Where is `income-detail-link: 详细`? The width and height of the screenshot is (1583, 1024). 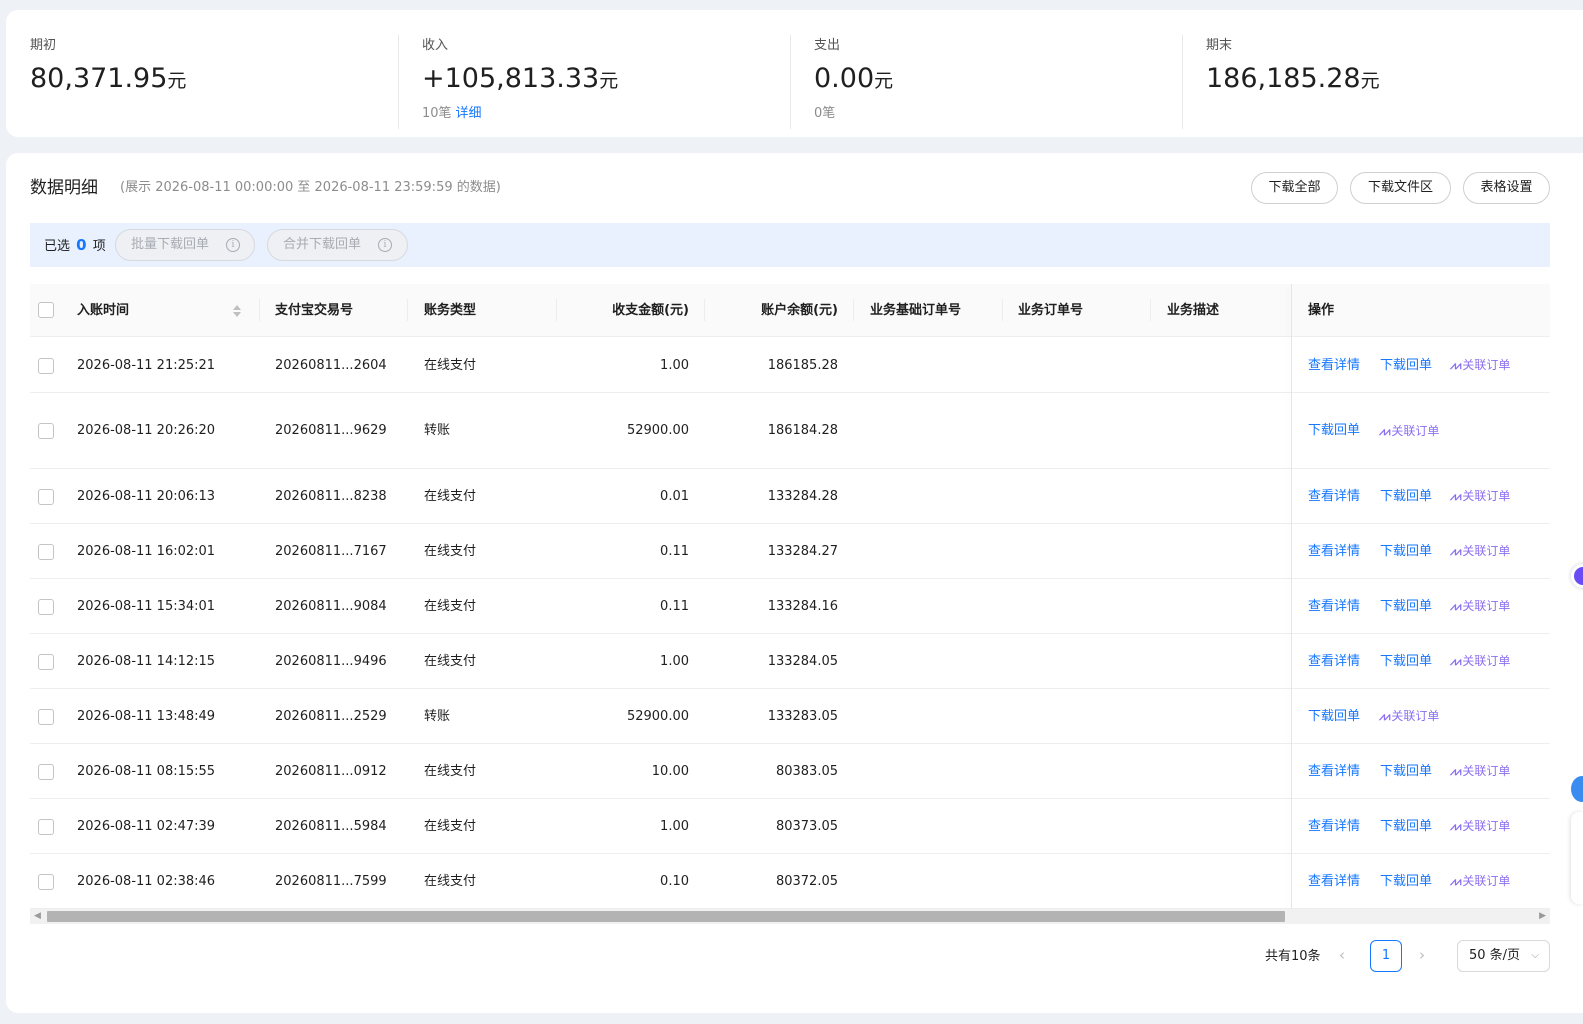 income-detail-link: 详细 is located at coordinates (469, 113).